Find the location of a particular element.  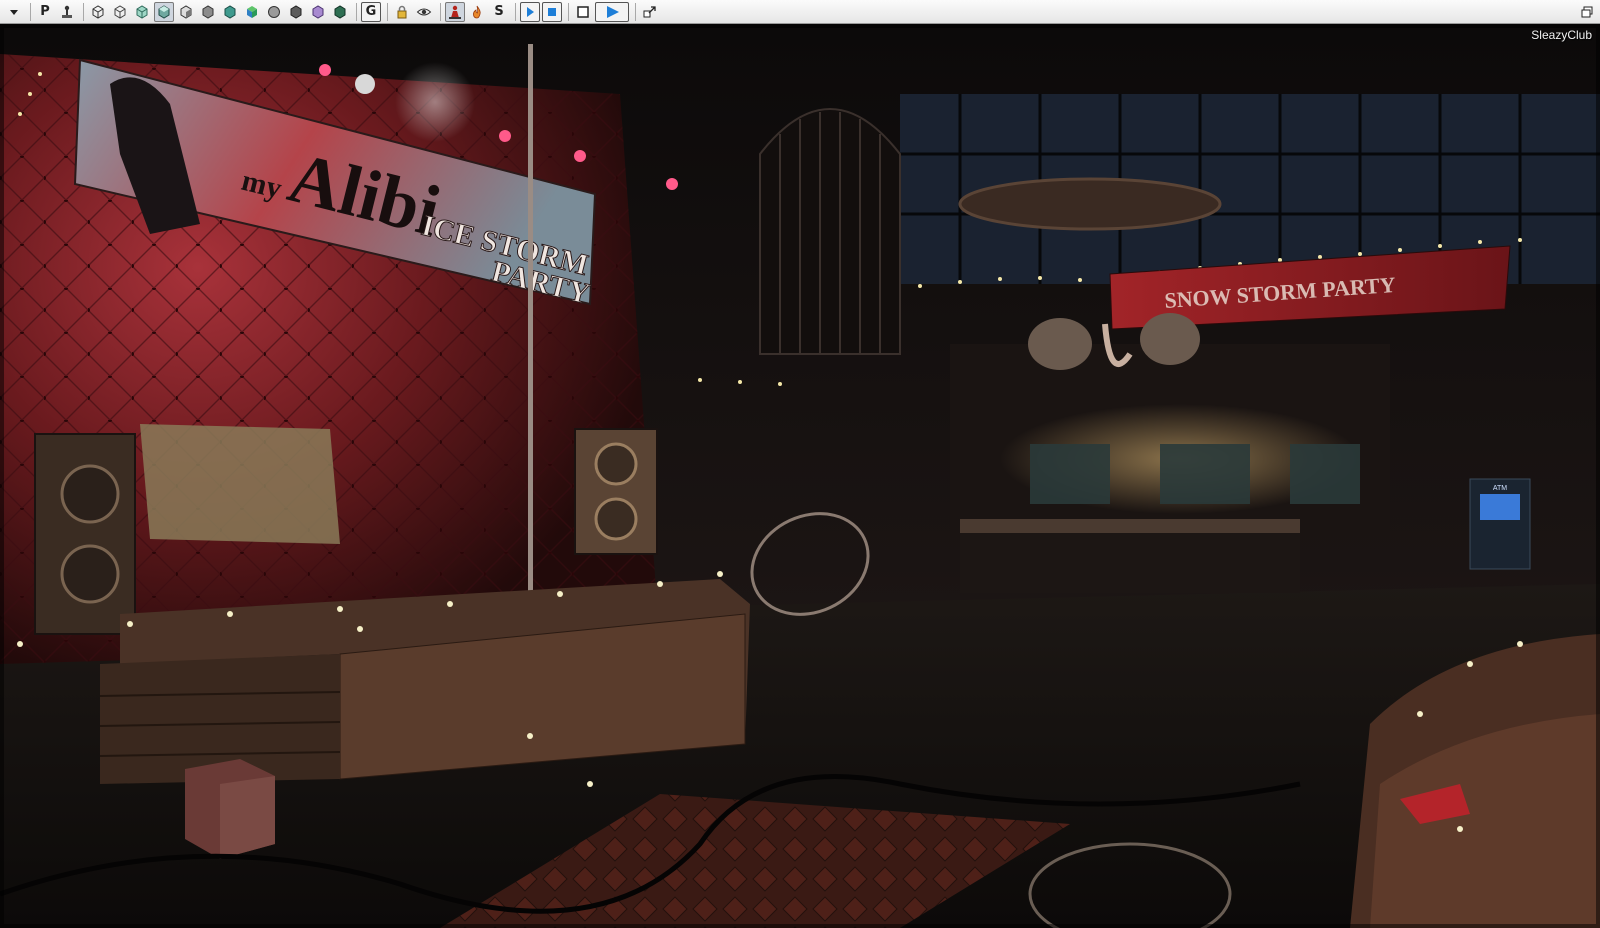

wireframe-cube-icon is located at coordinates (98, 11).